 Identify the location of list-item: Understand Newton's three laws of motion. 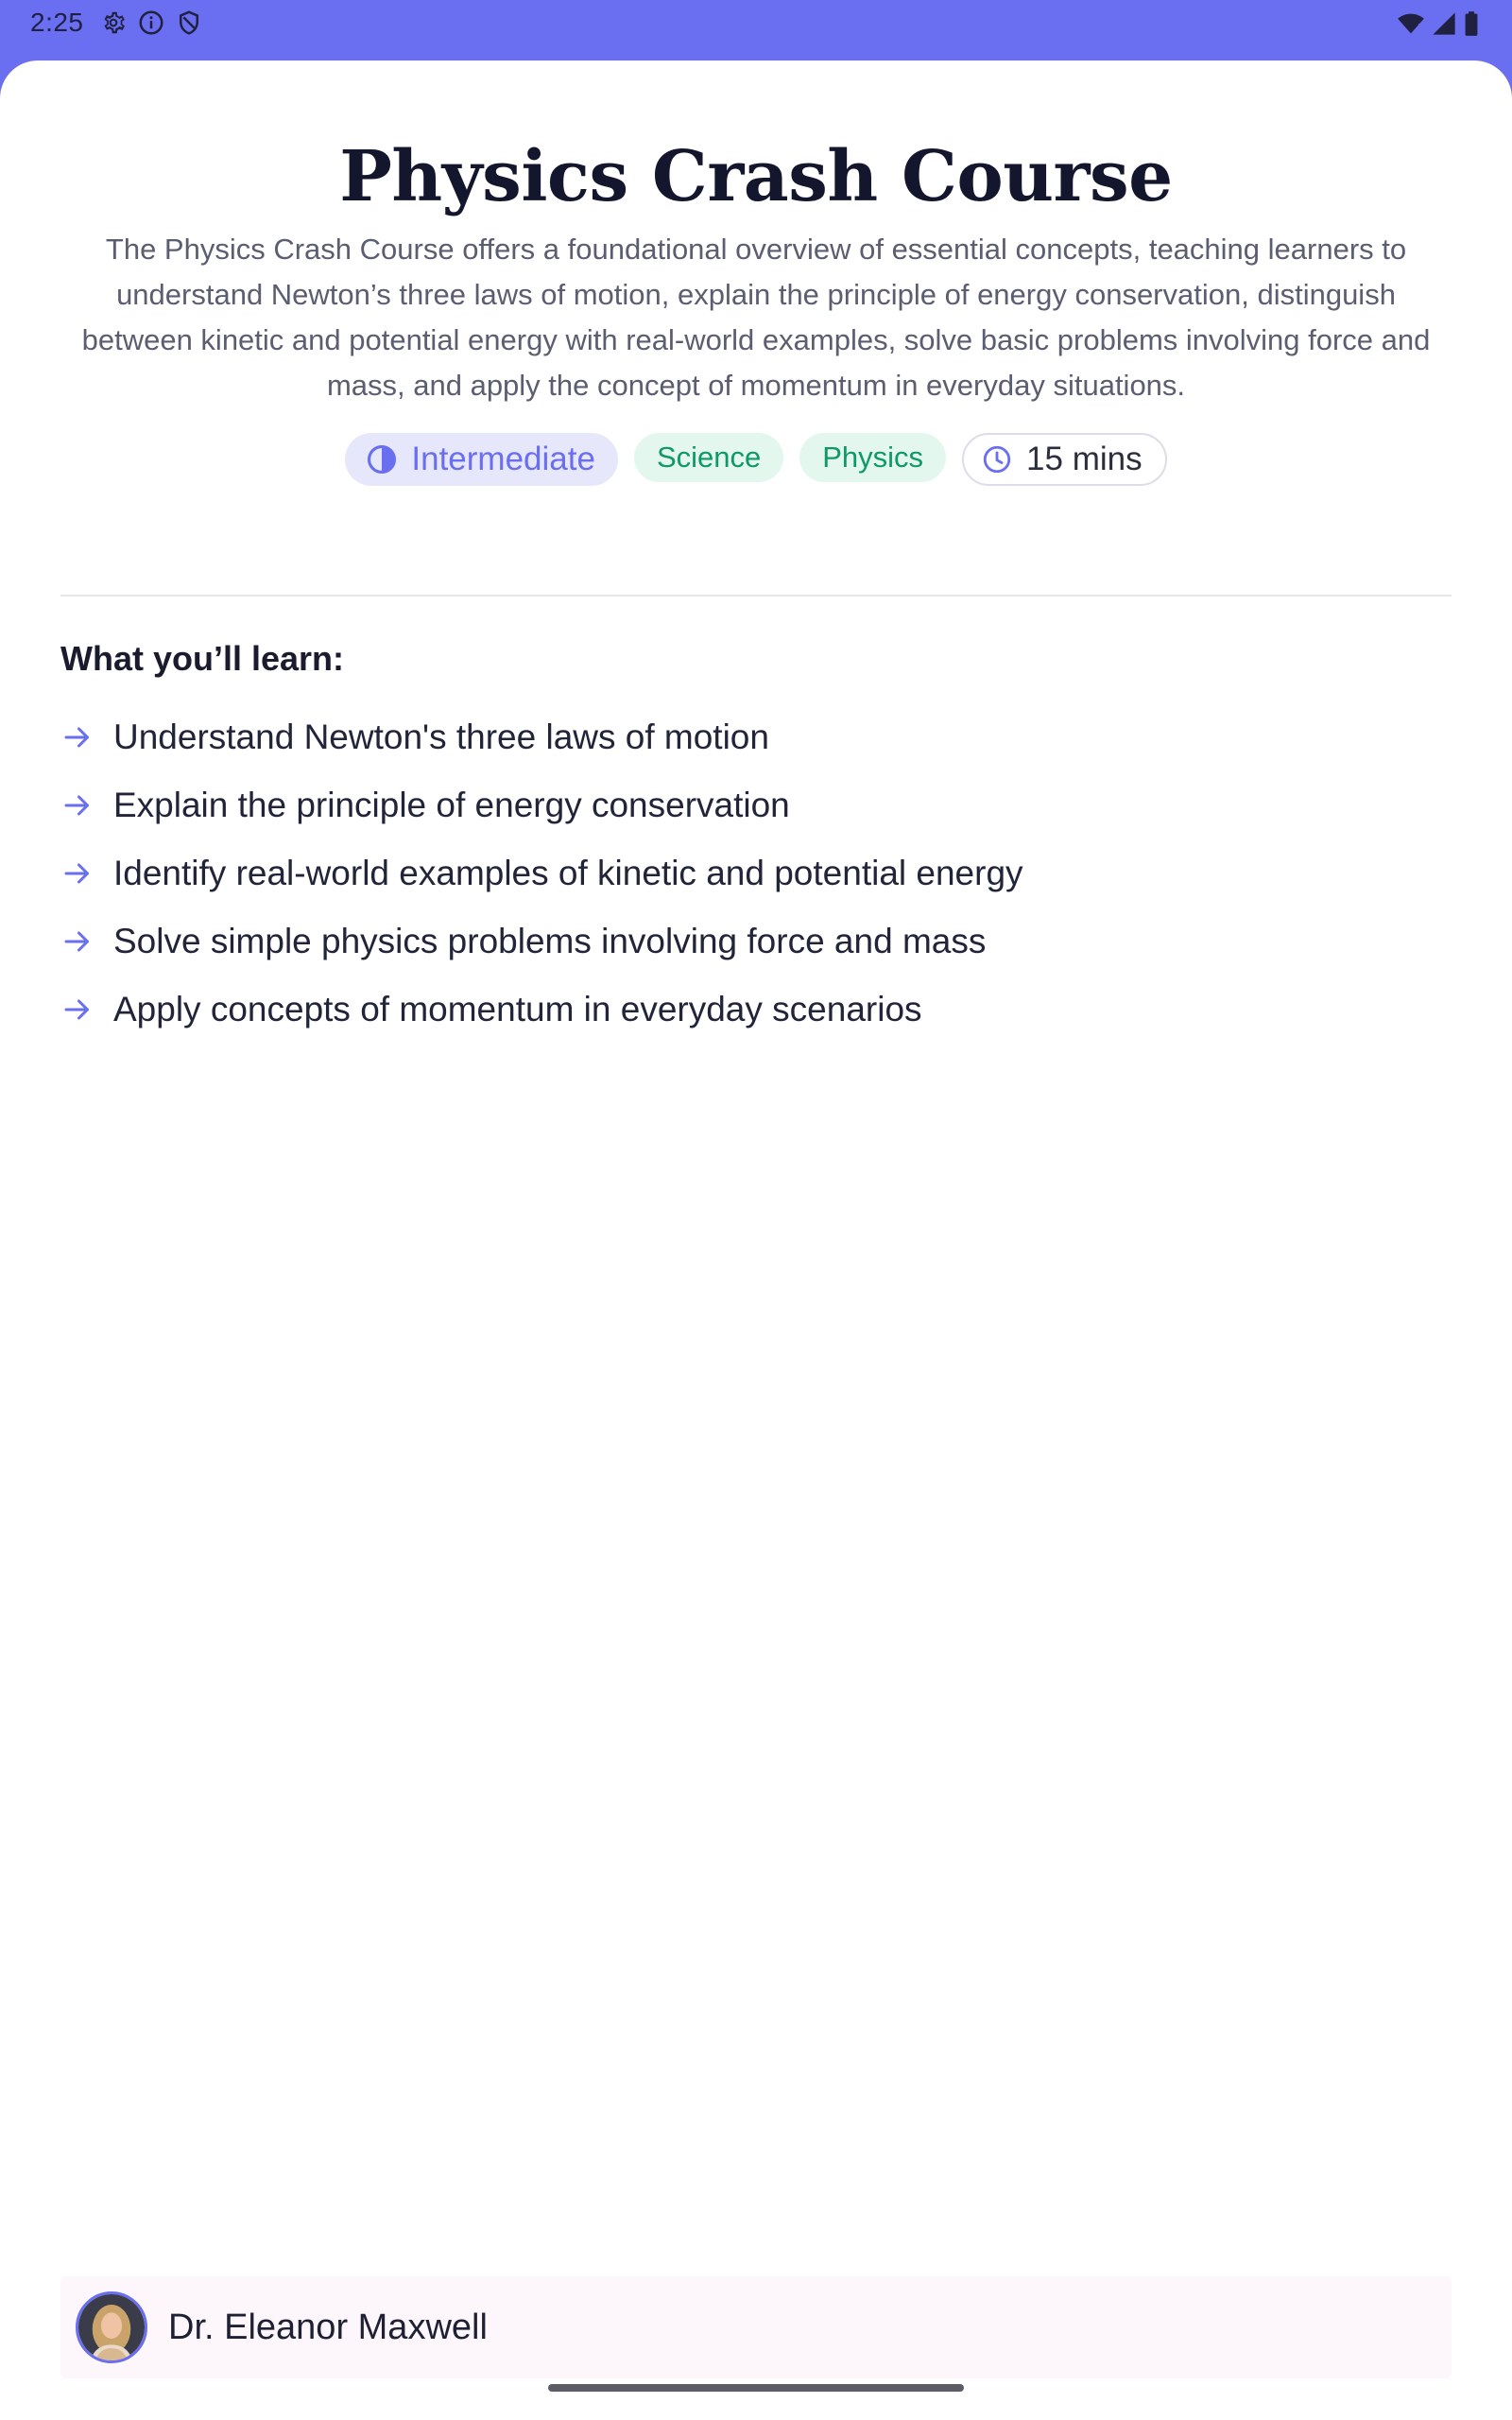
(756, 737).